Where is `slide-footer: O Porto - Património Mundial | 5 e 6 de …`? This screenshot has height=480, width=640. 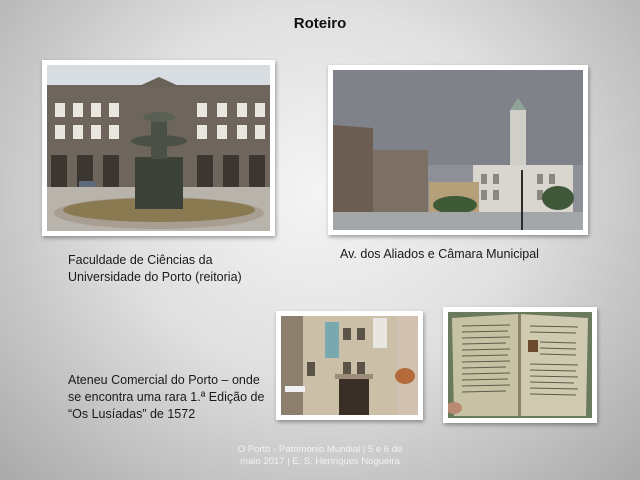
slide-footer: O Porto - Património Mundial | 5 e 6 de … is located at coordinates (320, 456).